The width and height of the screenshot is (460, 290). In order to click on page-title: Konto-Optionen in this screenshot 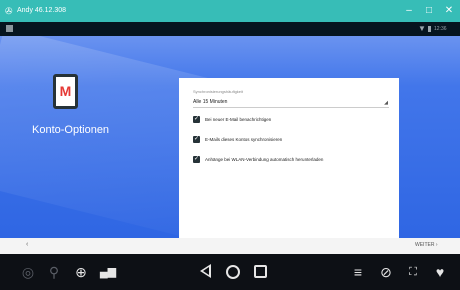, I will do `click(71, 130)`.